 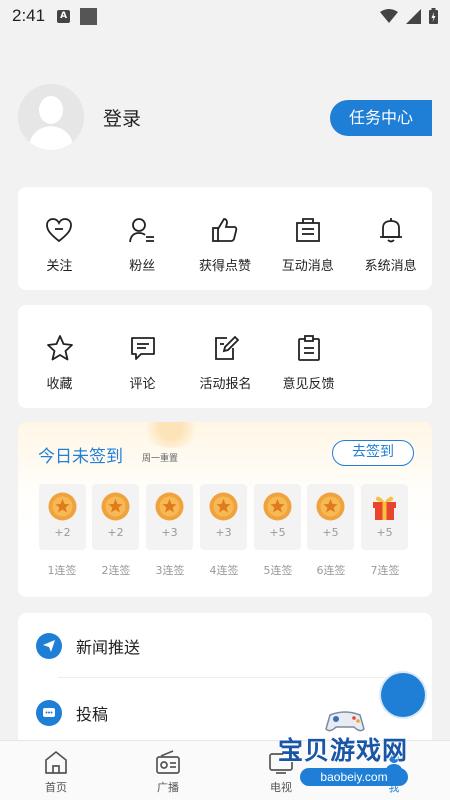 I want to click on shortcut-label: 活动报名, so click(x=225, y=384).